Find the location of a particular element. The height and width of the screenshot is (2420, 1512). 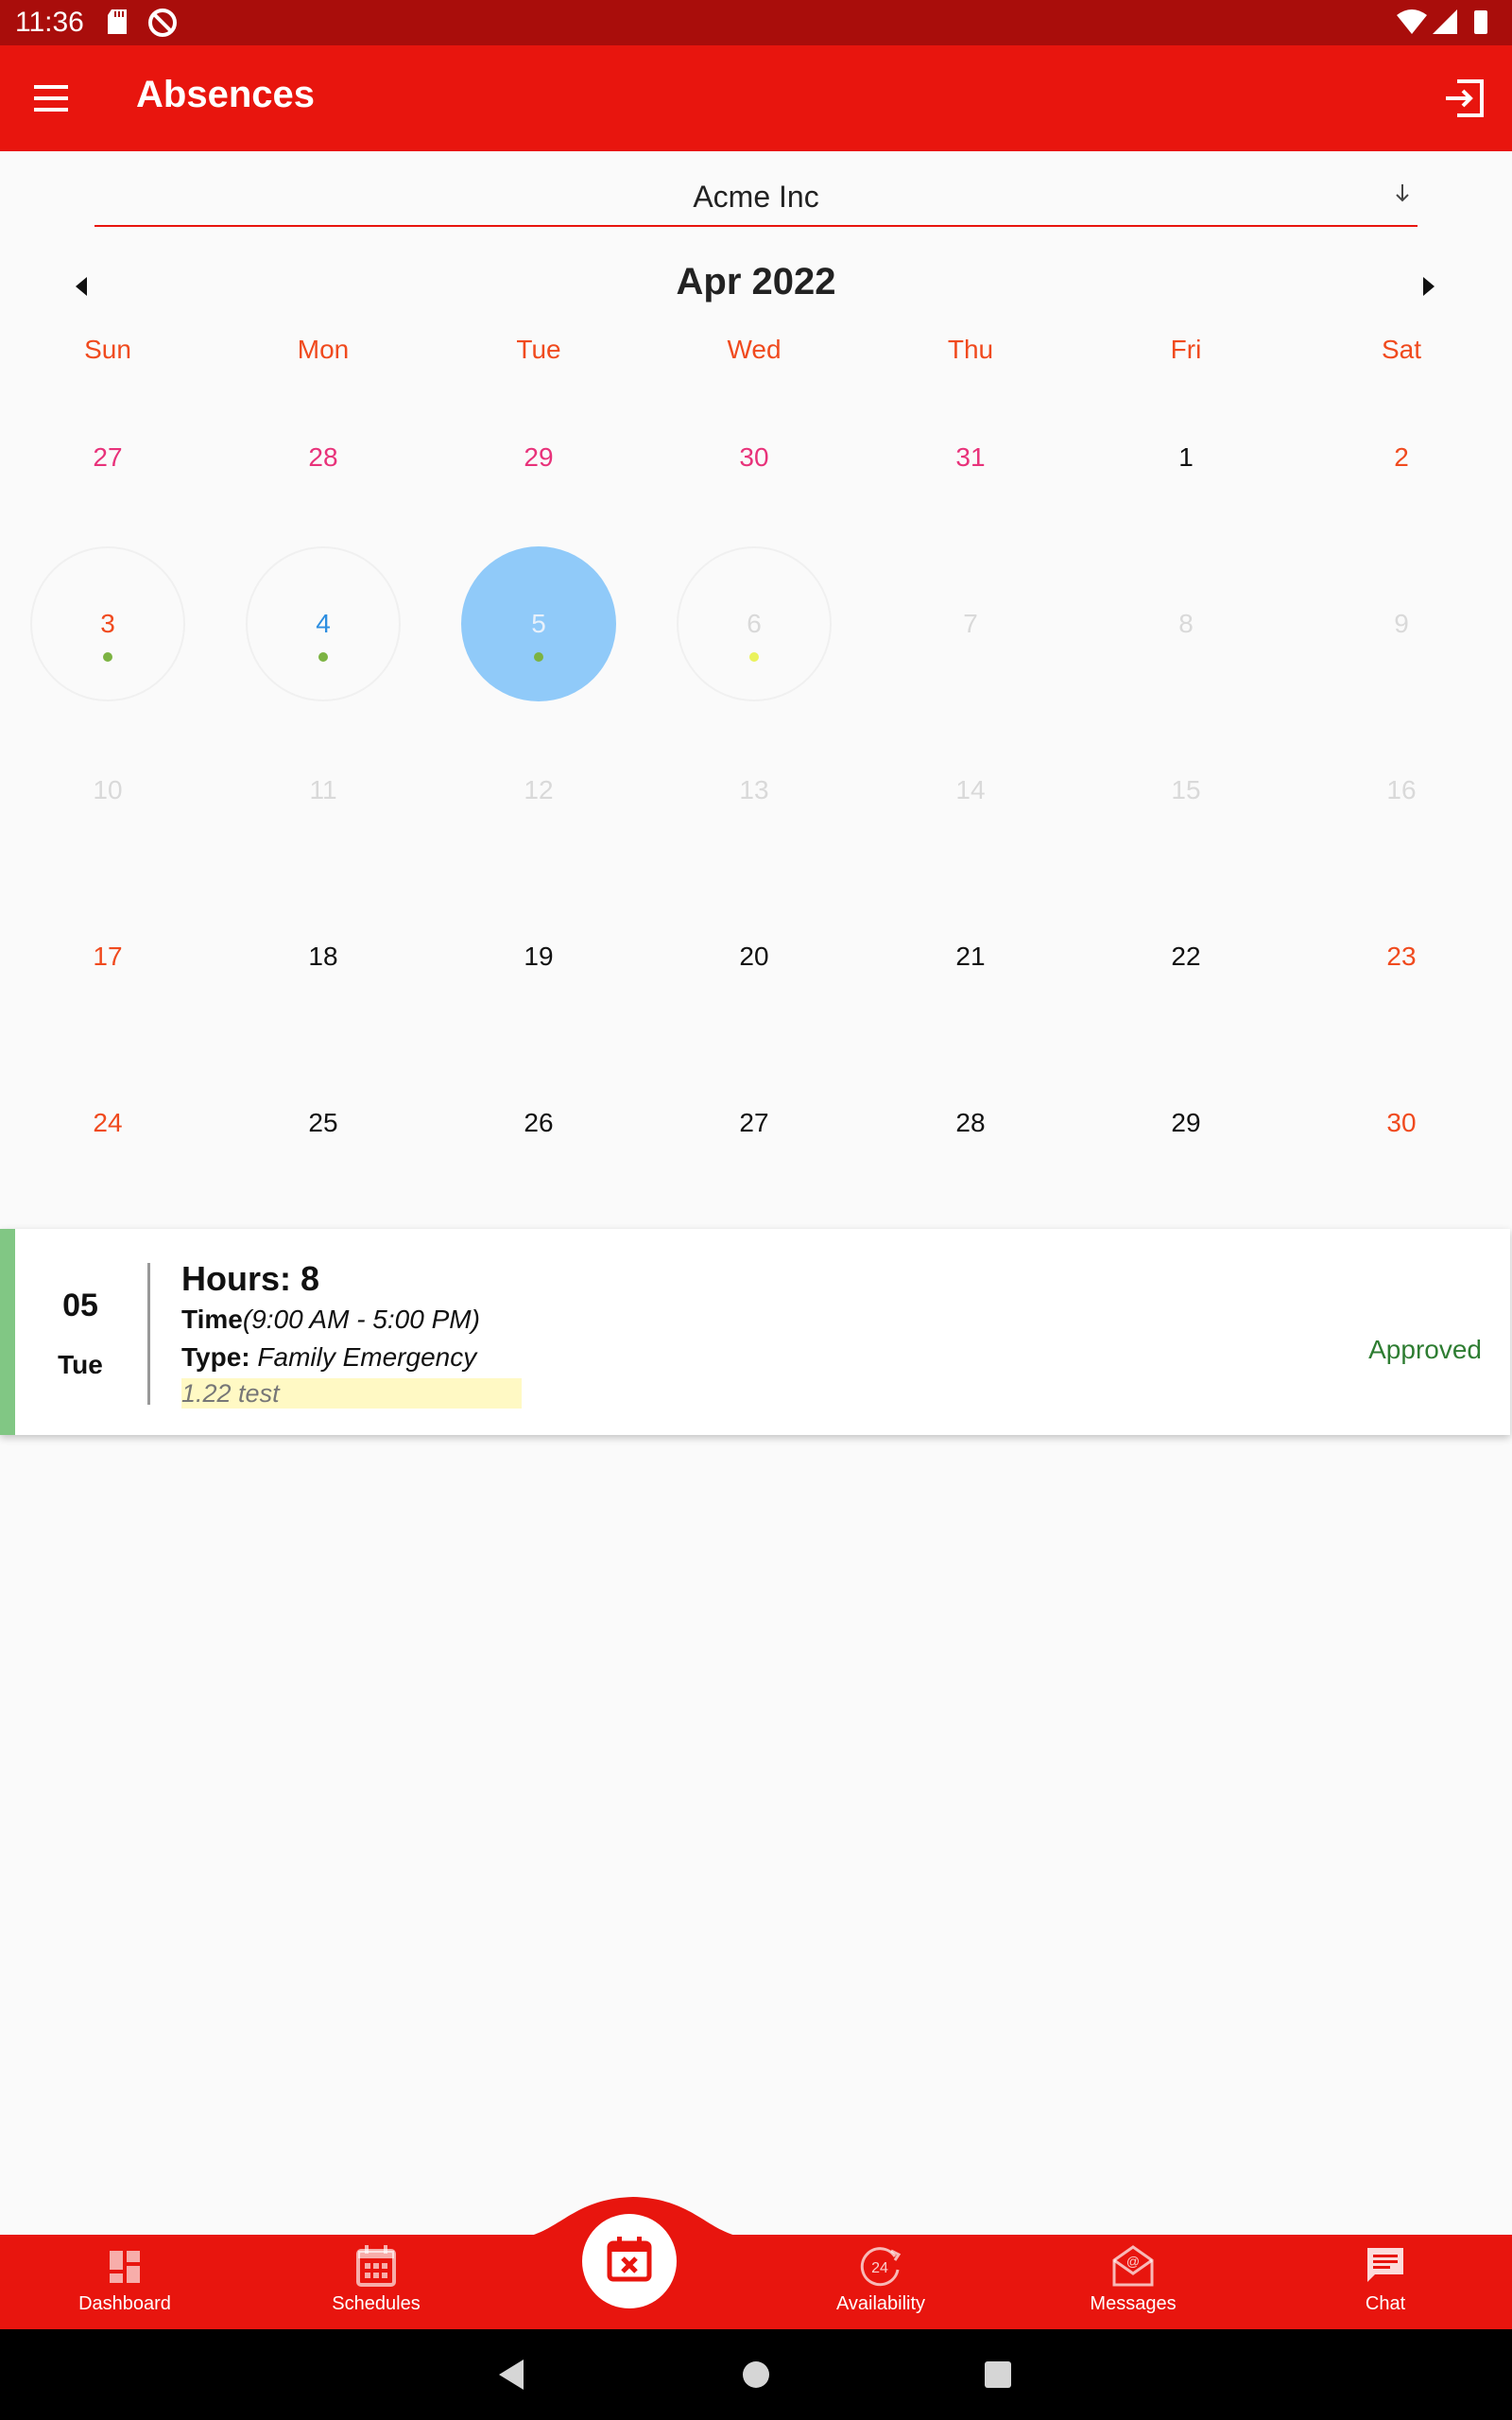

calendar-day-number: 31 is located at coordinates (970, 457).